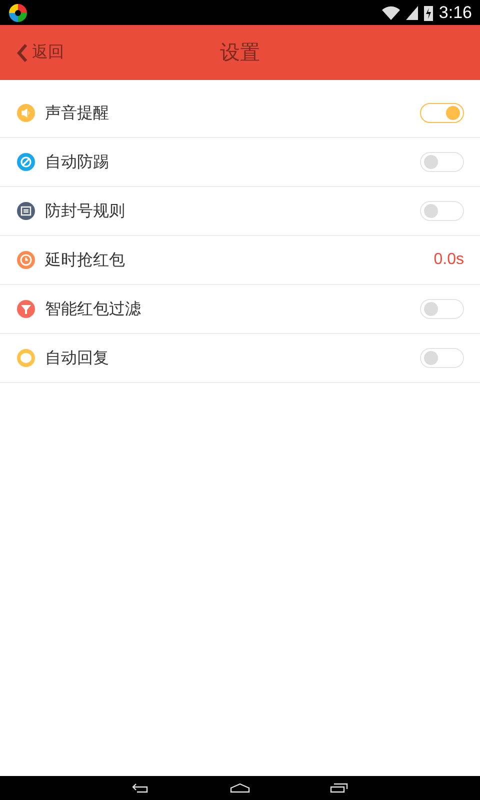 Image resolution: width=480 pixels, height=800 pixels. What do you see at coordinates (77, 113) in the screenshot?
I see `setting-label: 声音提醒` at bounding box center [77, 113].